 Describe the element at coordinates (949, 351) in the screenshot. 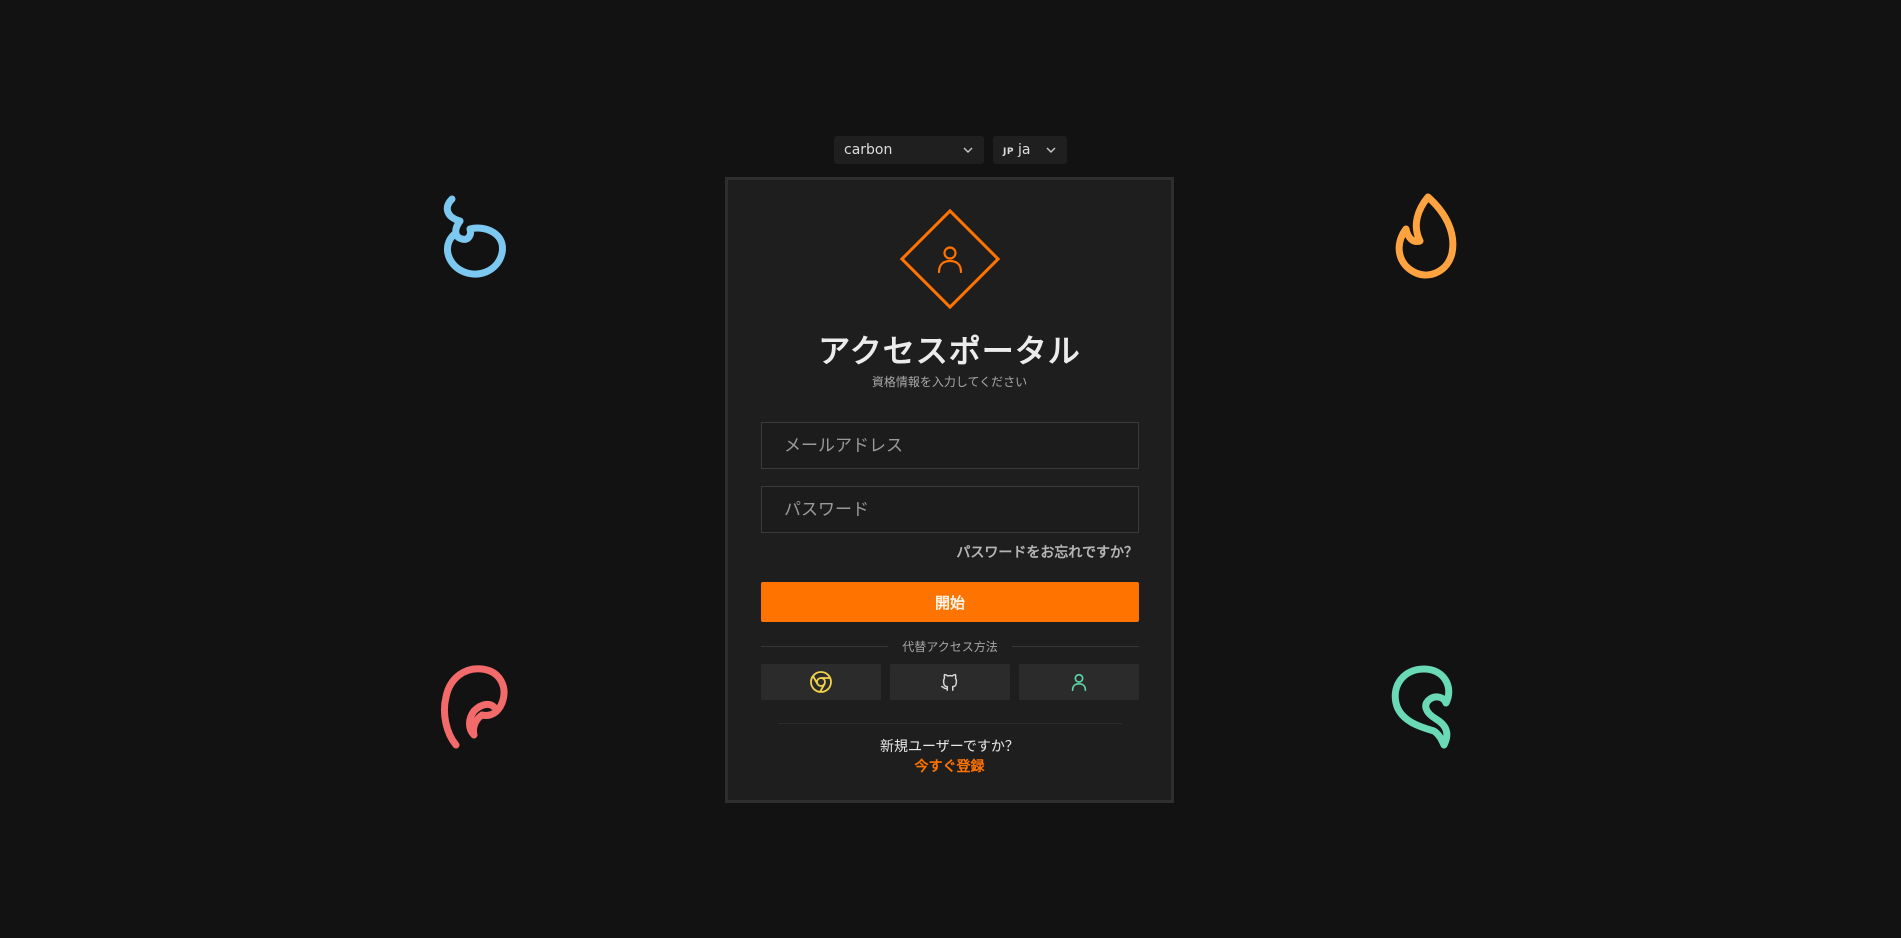

I see `page-title: アクセスポータル` at that location.